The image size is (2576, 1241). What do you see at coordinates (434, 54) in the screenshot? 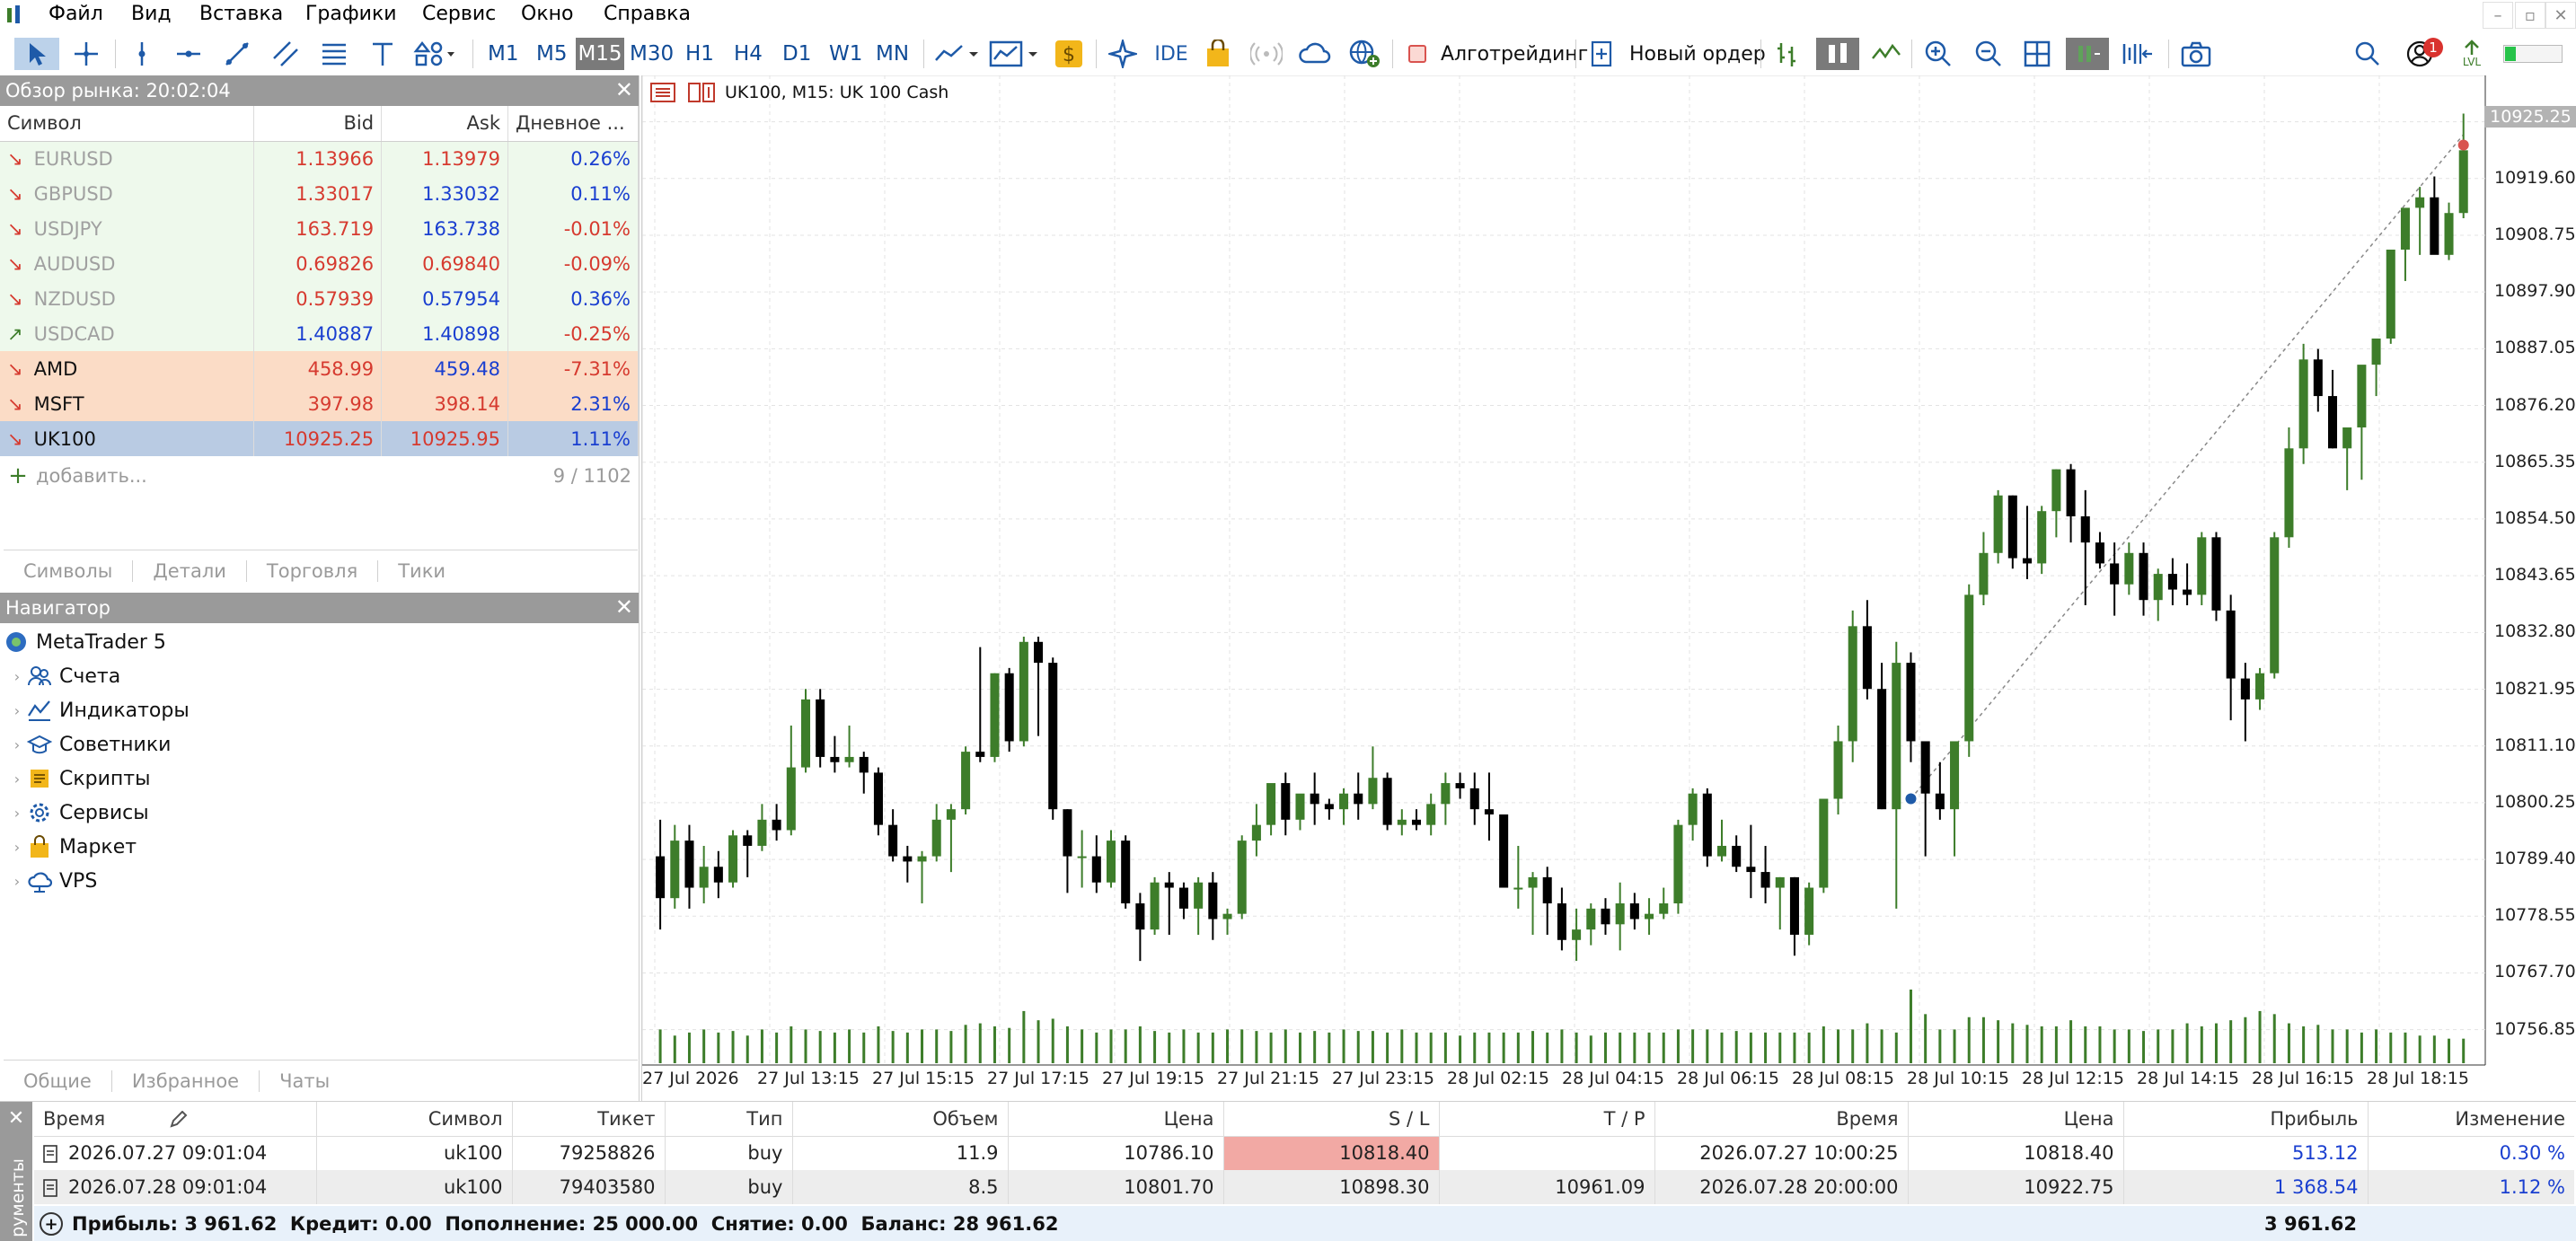
I see `shapes-button` at bounding box center [434, 54].